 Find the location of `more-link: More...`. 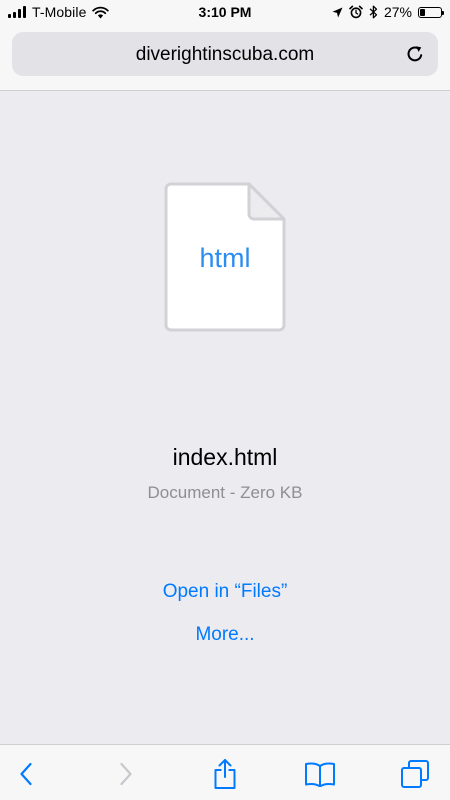

more-link: More... is located at coordinates (225, 635).